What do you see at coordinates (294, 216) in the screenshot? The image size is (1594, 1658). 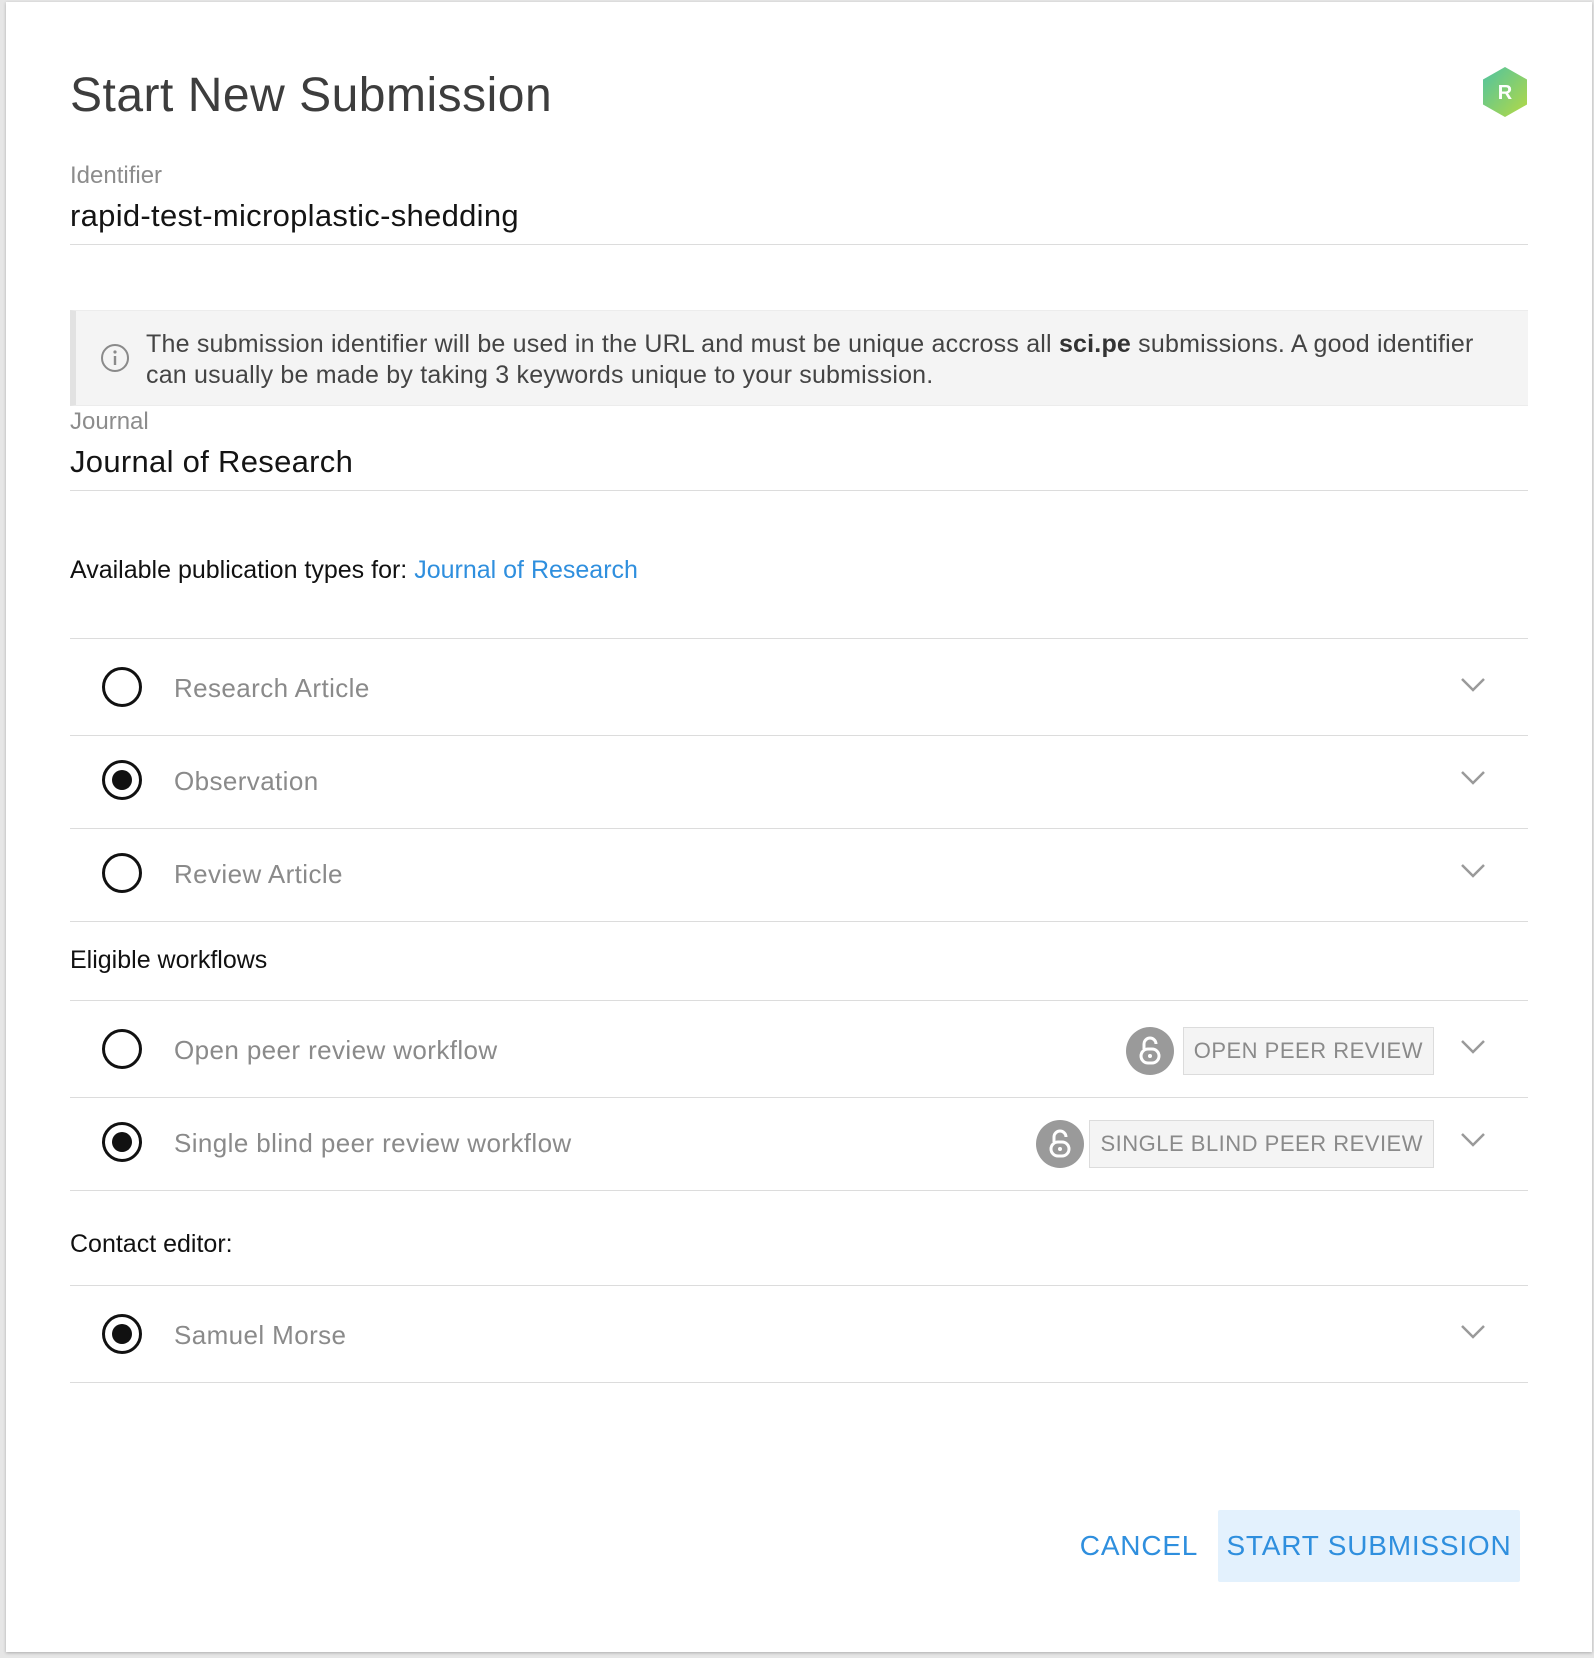 I see `identifier-input: rapid-test-microplastic-shedding` at bounding box center [294, 216].